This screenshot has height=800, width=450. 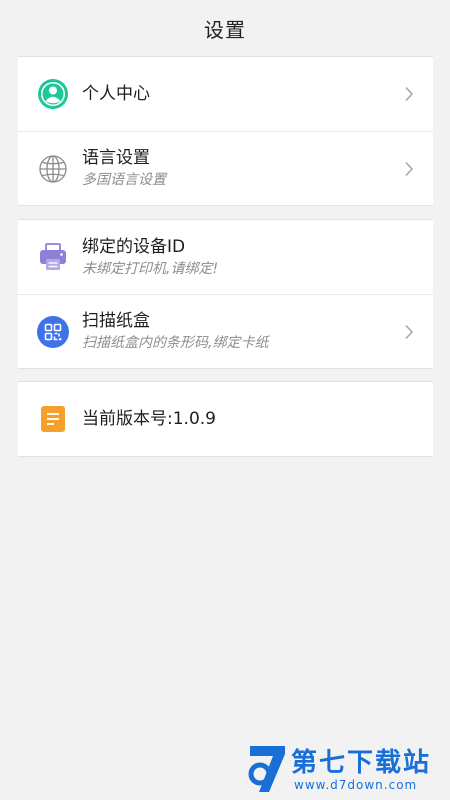 I want to click on title-bar: 设置, so click(x=225, y=28).